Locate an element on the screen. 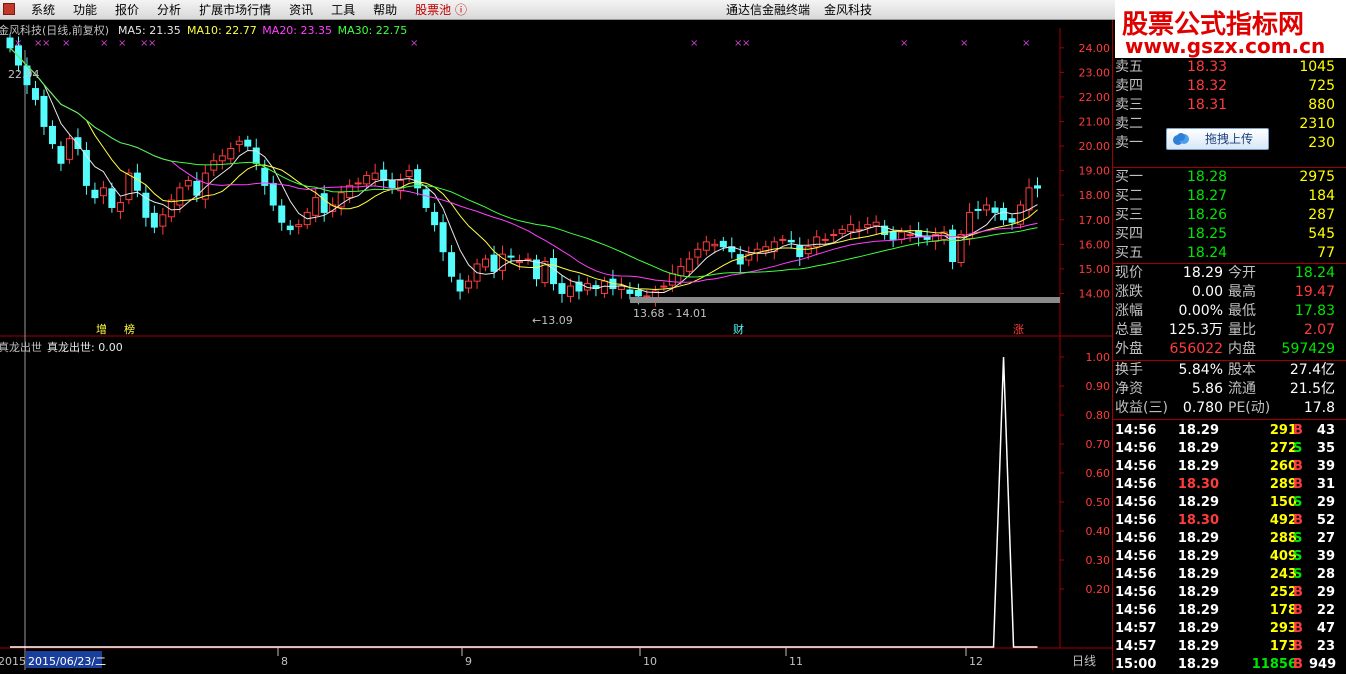 The height and width of the screenshot is (674, 1346). ask-label: 卖五 is located at coordinates (1129, 67).